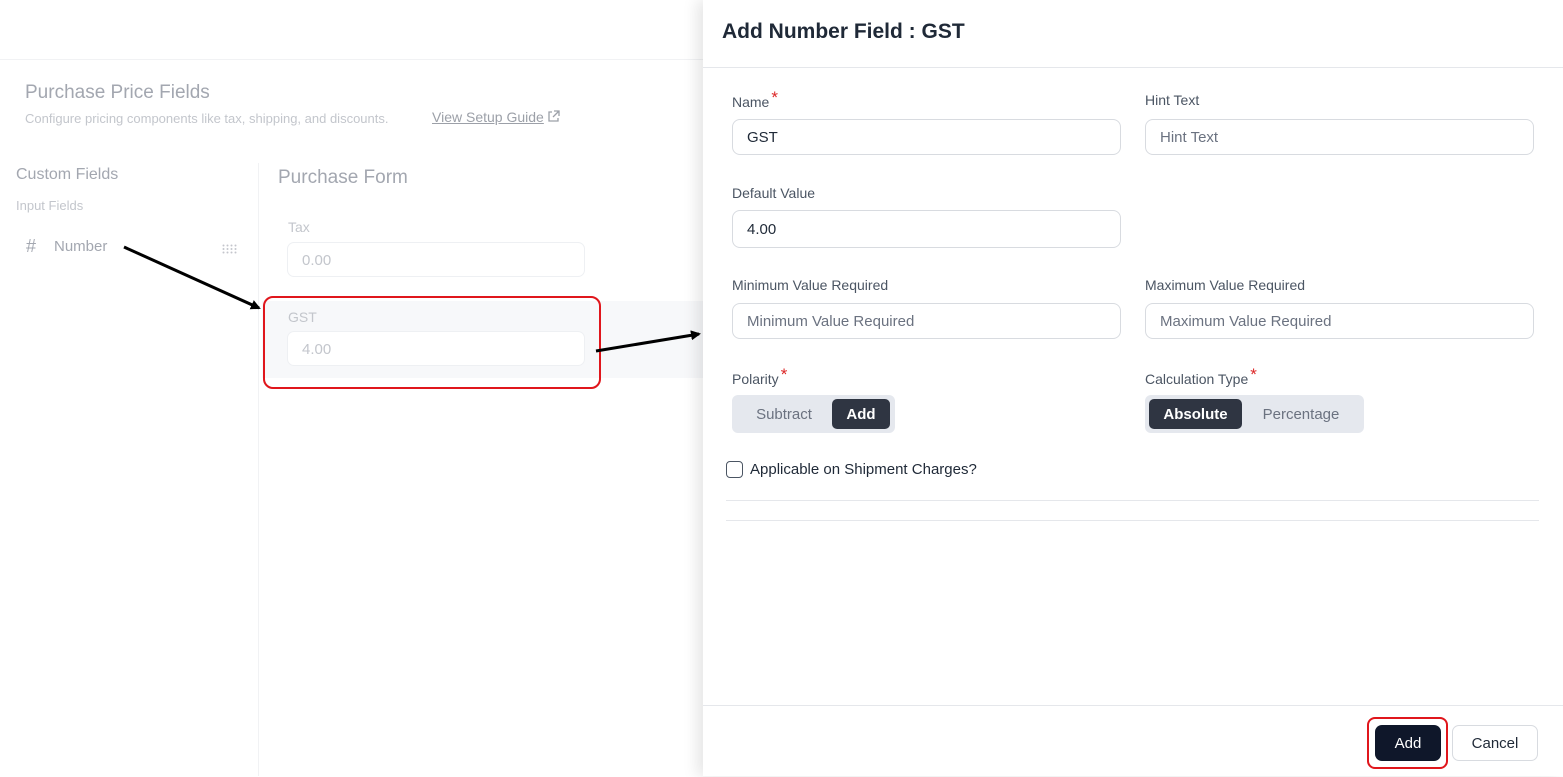  Describe the element at coordinates (1225, 285) in the screenshot. I see `maximum-value-label: Maximum Value Required` at that location.